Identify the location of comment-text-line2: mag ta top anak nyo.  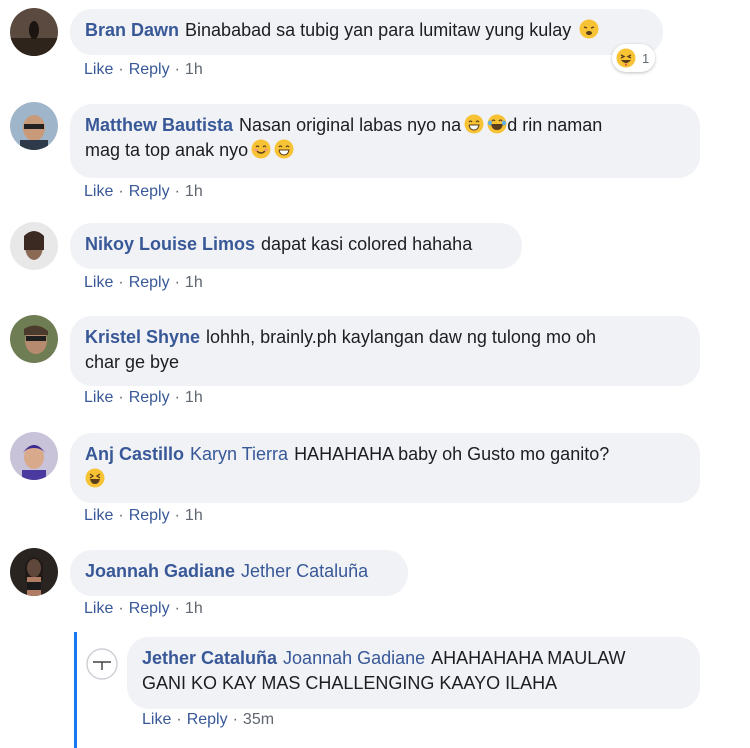
(167, 150).